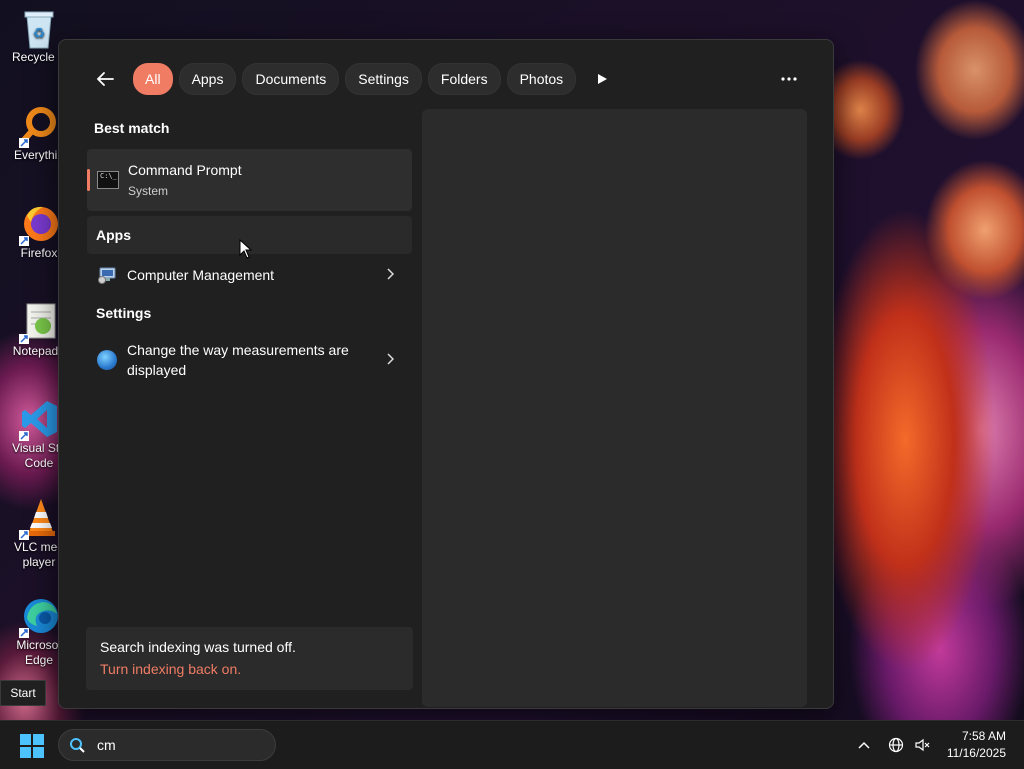 Image resolution: width=1024 pixels, height=769 pixels. What do you see at coordinates (291, 79) in the screenshot?
I see `filter-chip-documents: Documents` at bounding box center [291, 79].